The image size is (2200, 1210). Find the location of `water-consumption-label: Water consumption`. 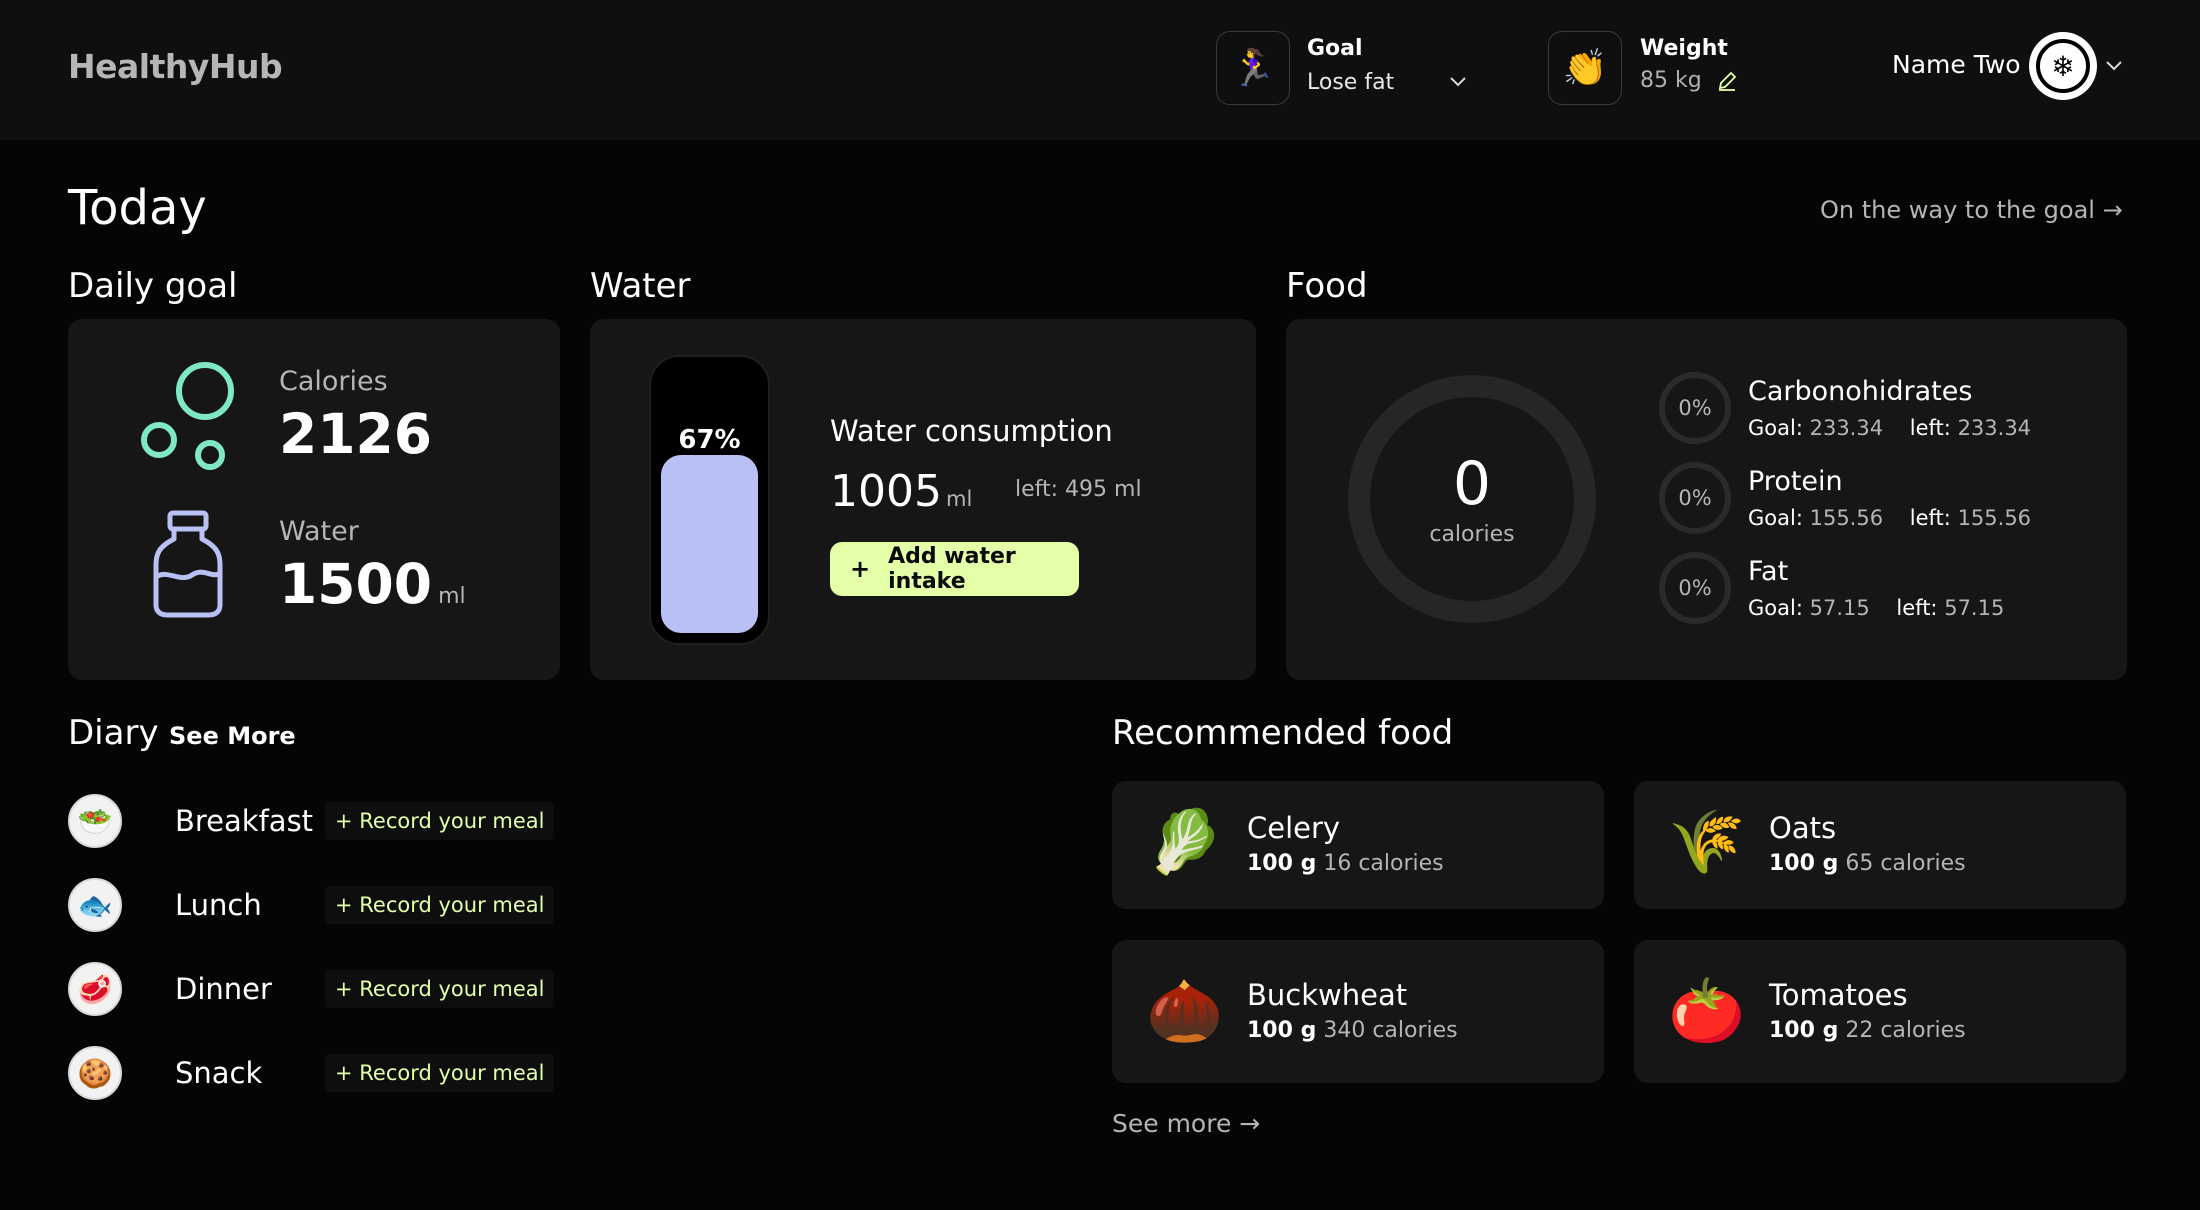

water-consumption-label: Water consumption is located at coordinates (971, 431).